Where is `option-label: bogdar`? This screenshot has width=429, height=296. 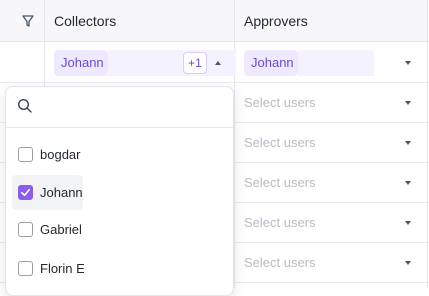
option-label: bogdar is located at coordinates (60, 154).